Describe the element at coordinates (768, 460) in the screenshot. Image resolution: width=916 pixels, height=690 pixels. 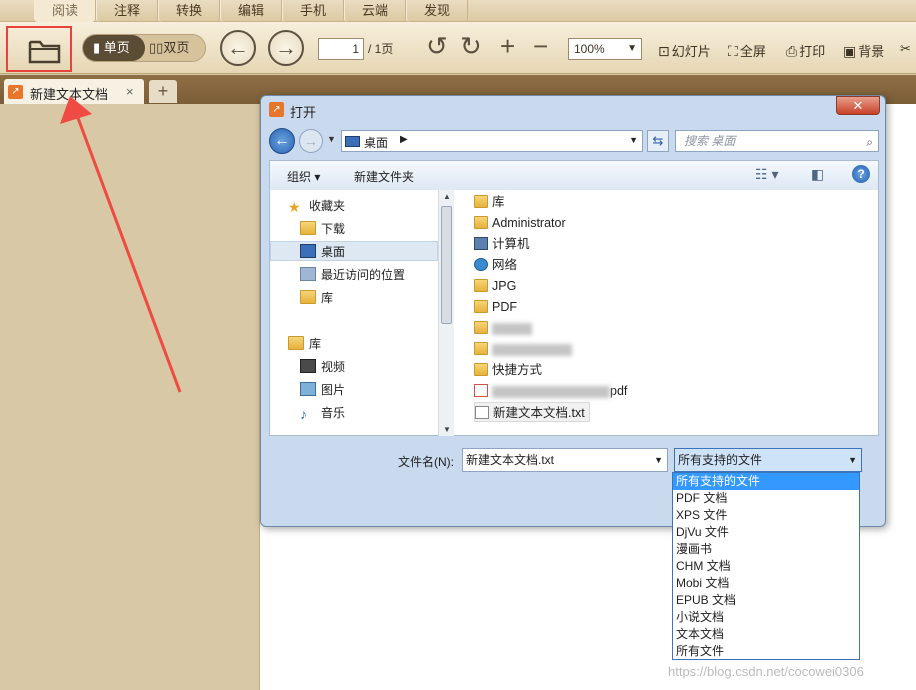
I see `filetype-select: 所有支持的文件 ▼` at that location.